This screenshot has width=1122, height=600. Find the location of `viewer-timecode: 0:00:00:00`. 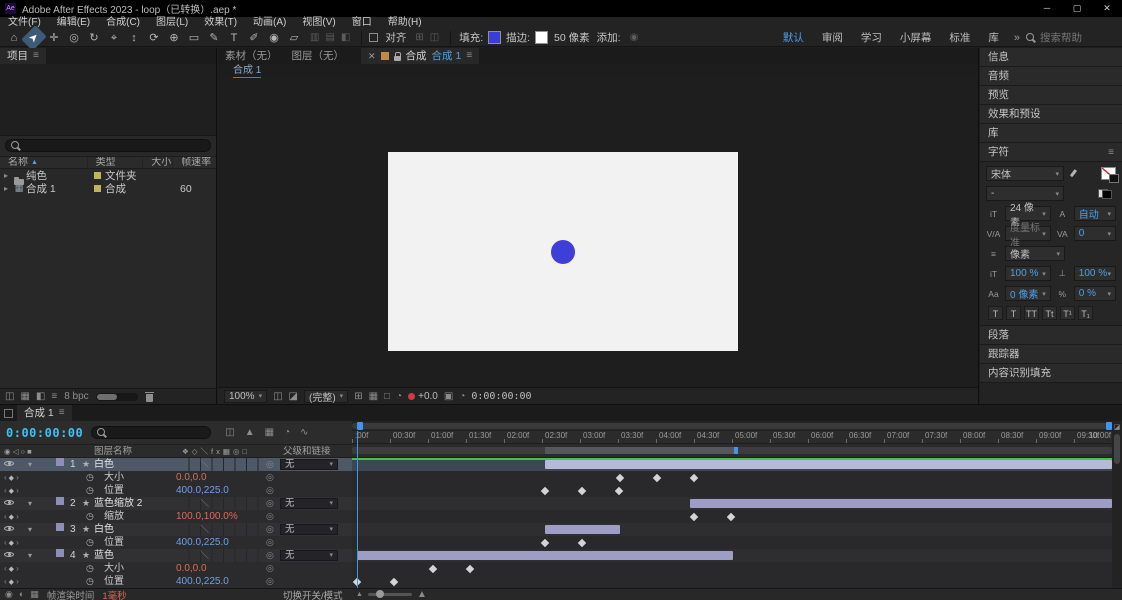

viewer-timecode: 0:00:00:00 is located at coordinates (501, 396).